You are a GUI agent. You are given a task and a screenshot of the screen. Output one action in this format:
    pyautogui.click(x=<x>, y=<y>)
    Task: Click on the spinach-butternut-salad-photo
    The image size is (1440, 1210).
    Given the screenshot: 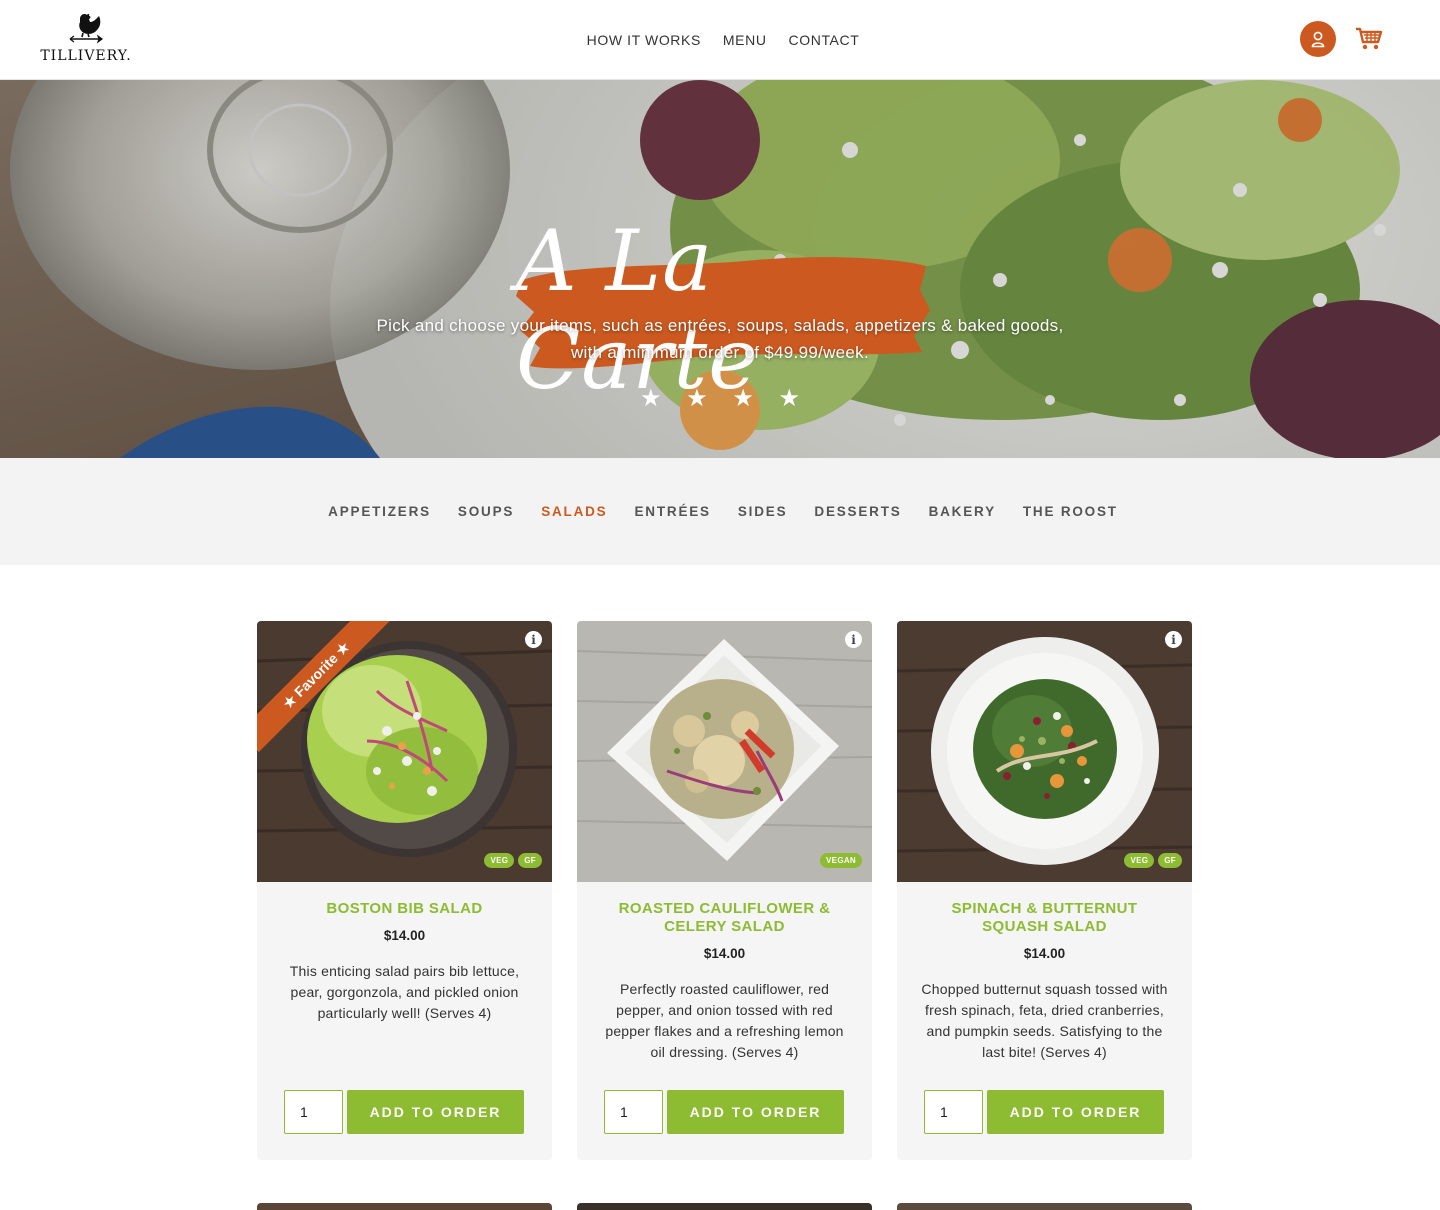 What is the action you would take?
    pyautogui.click(x=1044, y=751)
    